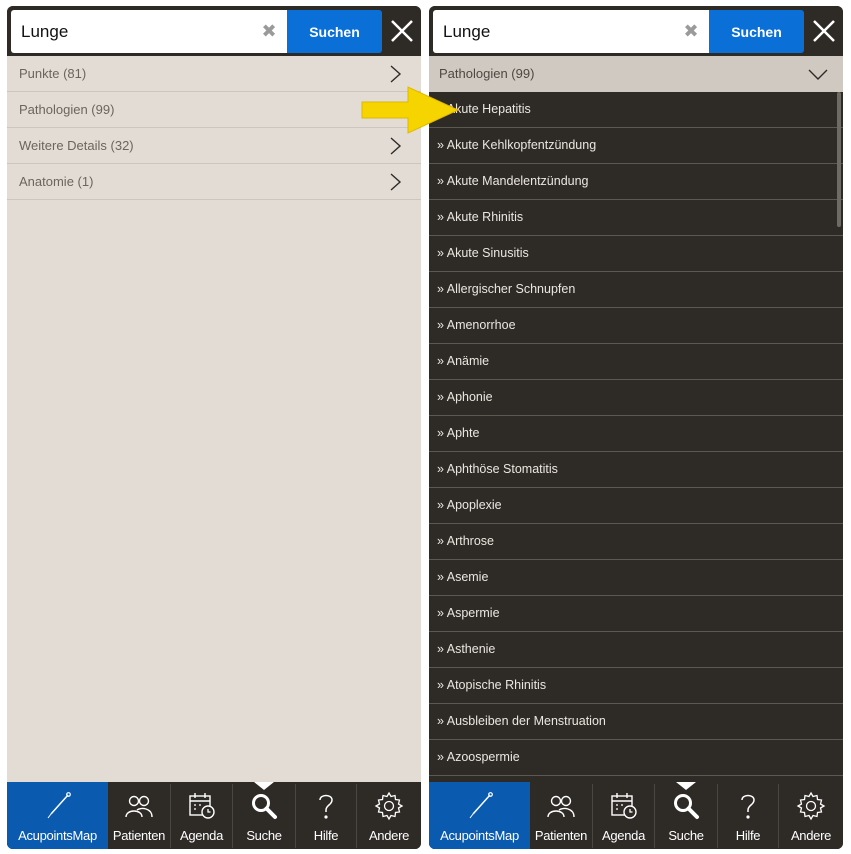 The image size is (851, 854). Describe the element at coordinates (465, 397) in the screenshot. I see `list-item-label: » Aphonie` at that location.